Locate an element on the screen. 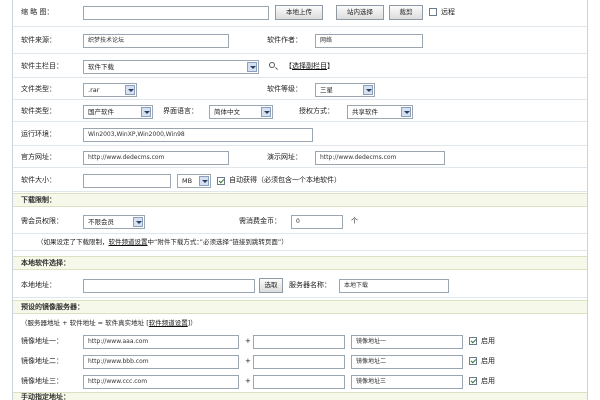  mirror-row: 镜像地址三： http://www.ccc.com + 镜像地址三 启用 is located at coordinates (300, 381).